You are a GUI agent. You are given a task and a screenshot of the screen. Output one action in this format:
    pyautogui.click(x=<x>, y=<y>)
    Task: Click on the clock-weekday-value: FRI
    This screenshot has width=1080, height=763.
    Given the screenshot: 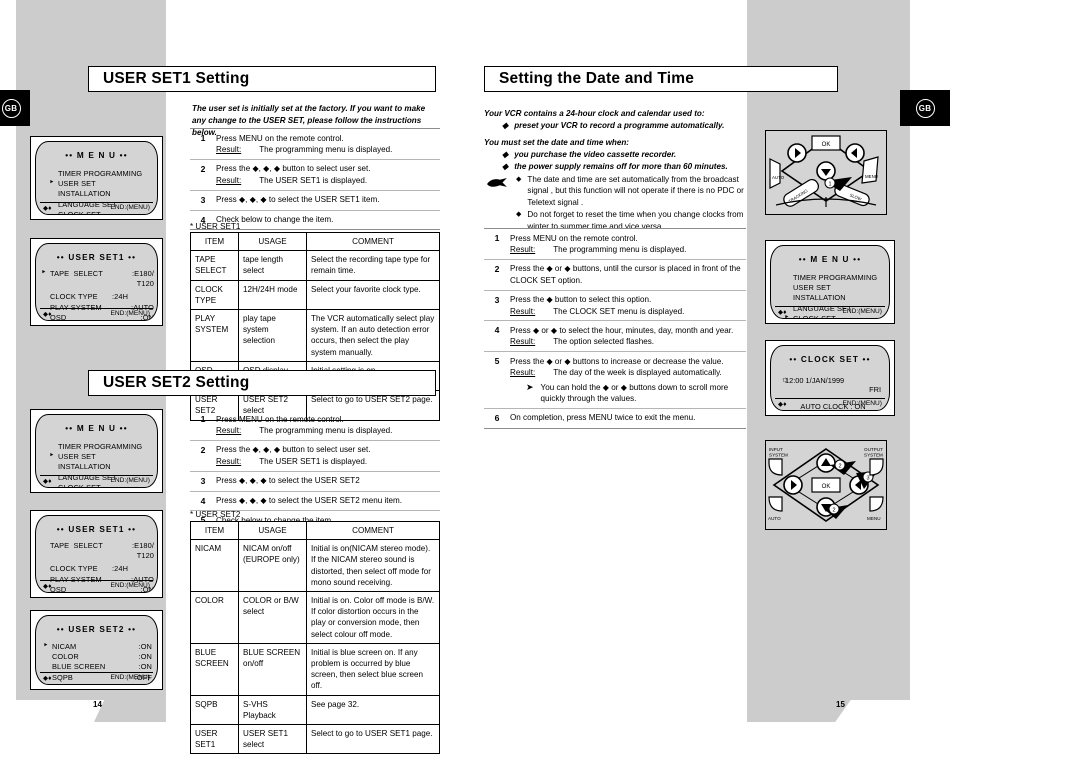 What is the action you would take?
    pyautogui.click(x=875, y=389)
    